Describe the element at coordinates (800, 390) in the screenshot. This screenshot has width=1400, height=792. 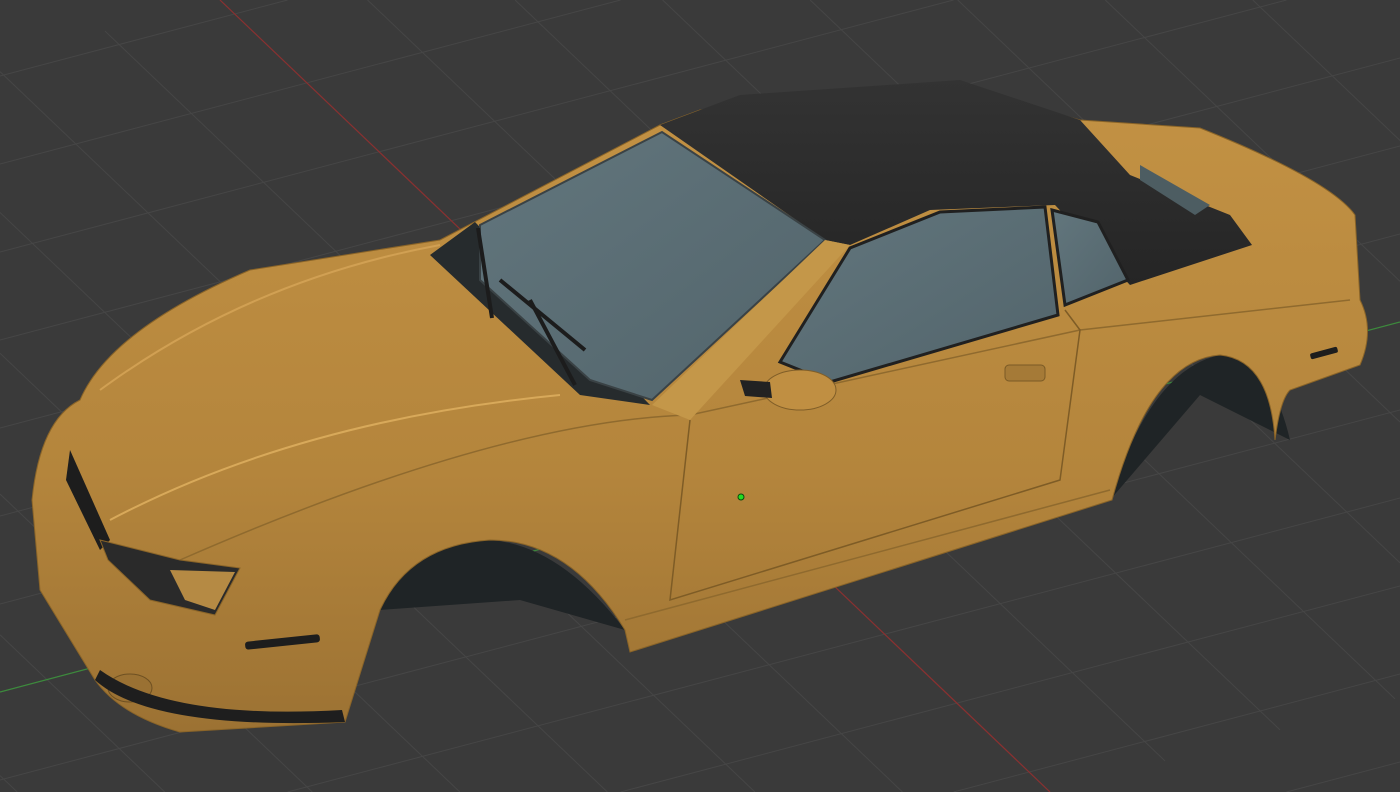
I see `side-mirror` at that location.